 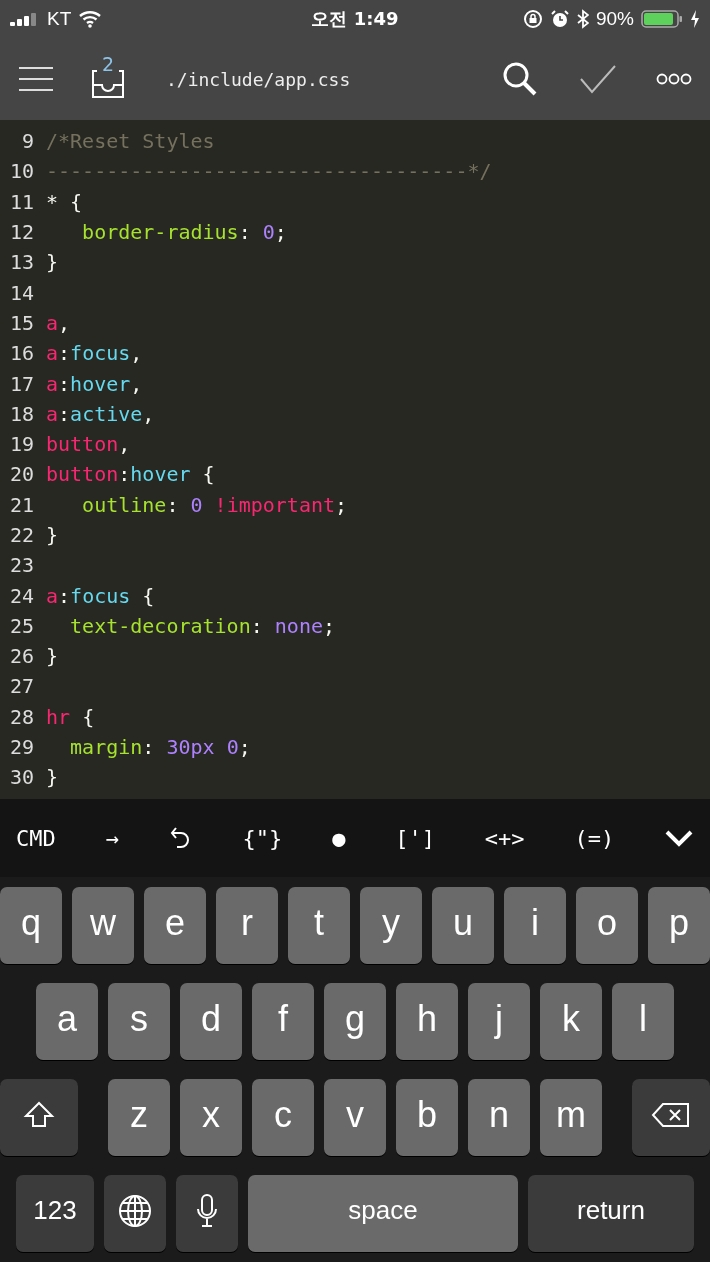 What do you see at coordinates (100, 595) in the screenshot?
I see `code-line: a:focus {` at bounding box center [100, 595].